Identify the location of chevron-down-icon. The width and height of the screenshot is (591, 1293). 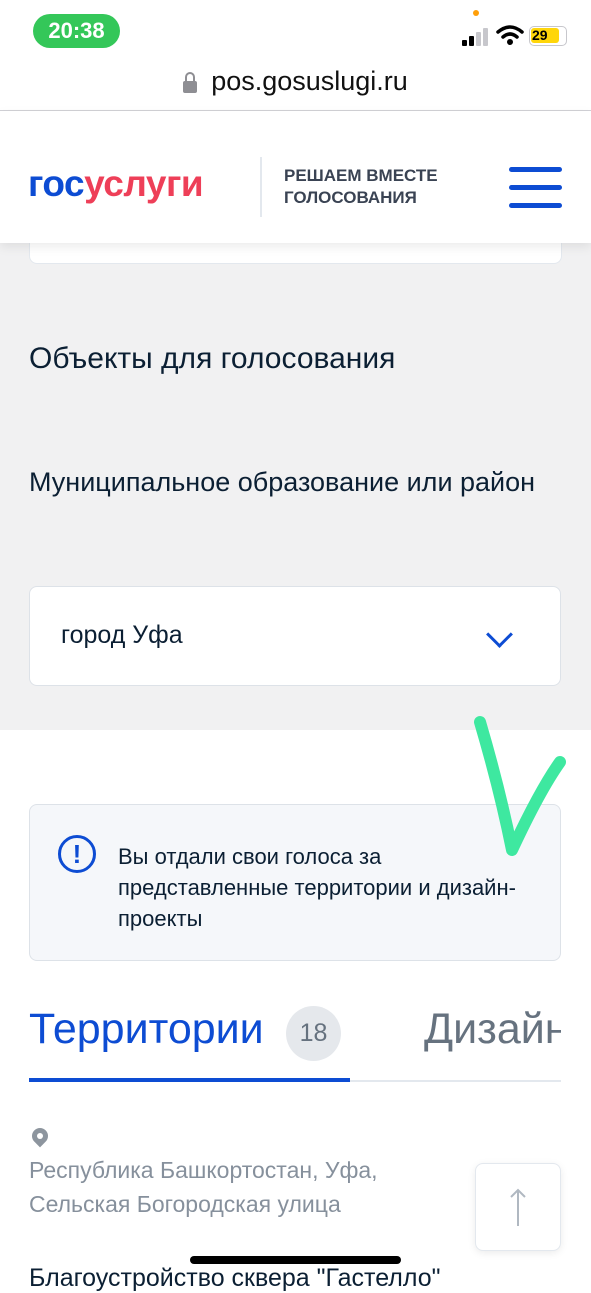
(499, 634).